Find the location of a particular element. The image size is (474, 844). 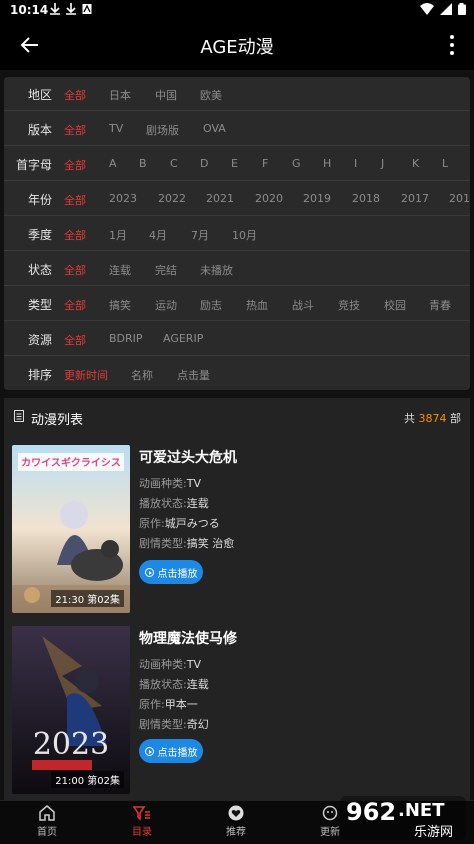

filter-option: 10月 is located at coordinates (244, 235).